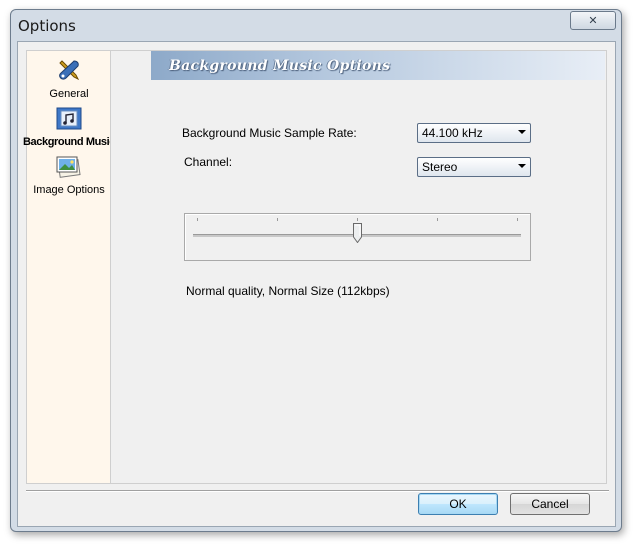  I want to click on channel-value: Stereo, so click(440, 167).